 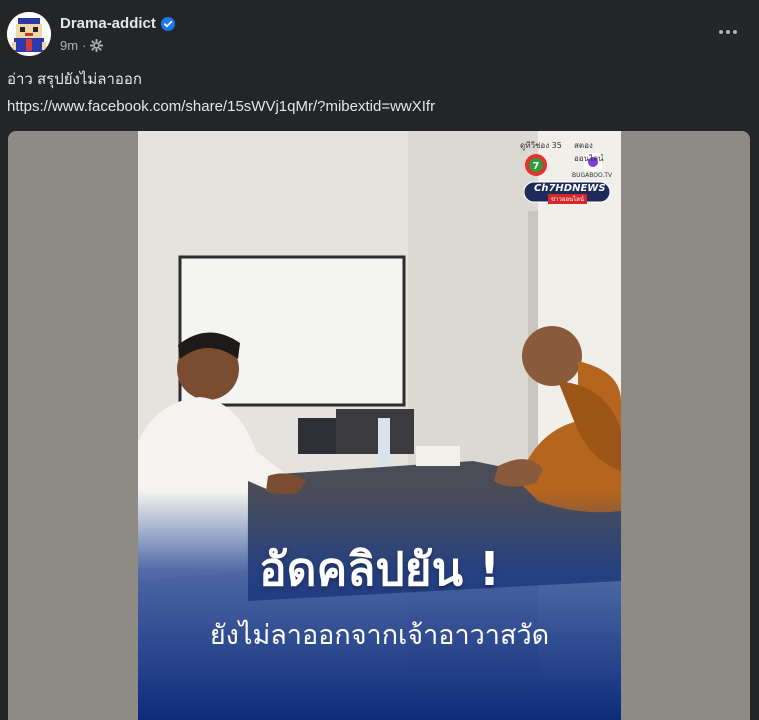 What do you see at coordinates (69, 45) in the screenshot?
I see `post-time: 9m` at bounding box center [69, 45].